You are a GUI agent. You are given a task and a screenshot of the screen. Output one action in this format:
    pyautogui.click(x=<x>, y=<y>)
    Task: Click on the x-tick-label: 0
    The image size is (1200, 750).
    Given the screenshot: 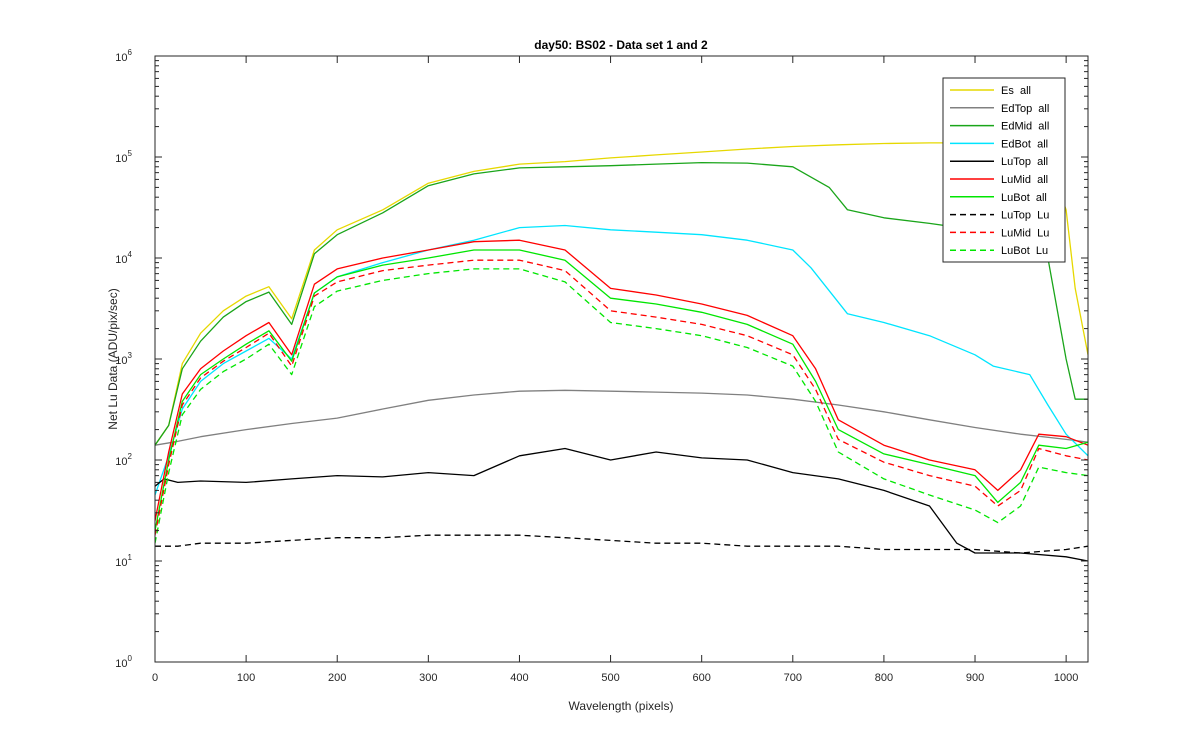 What is the action you would take?
    pyautogui.click(x=155, y=678)
    